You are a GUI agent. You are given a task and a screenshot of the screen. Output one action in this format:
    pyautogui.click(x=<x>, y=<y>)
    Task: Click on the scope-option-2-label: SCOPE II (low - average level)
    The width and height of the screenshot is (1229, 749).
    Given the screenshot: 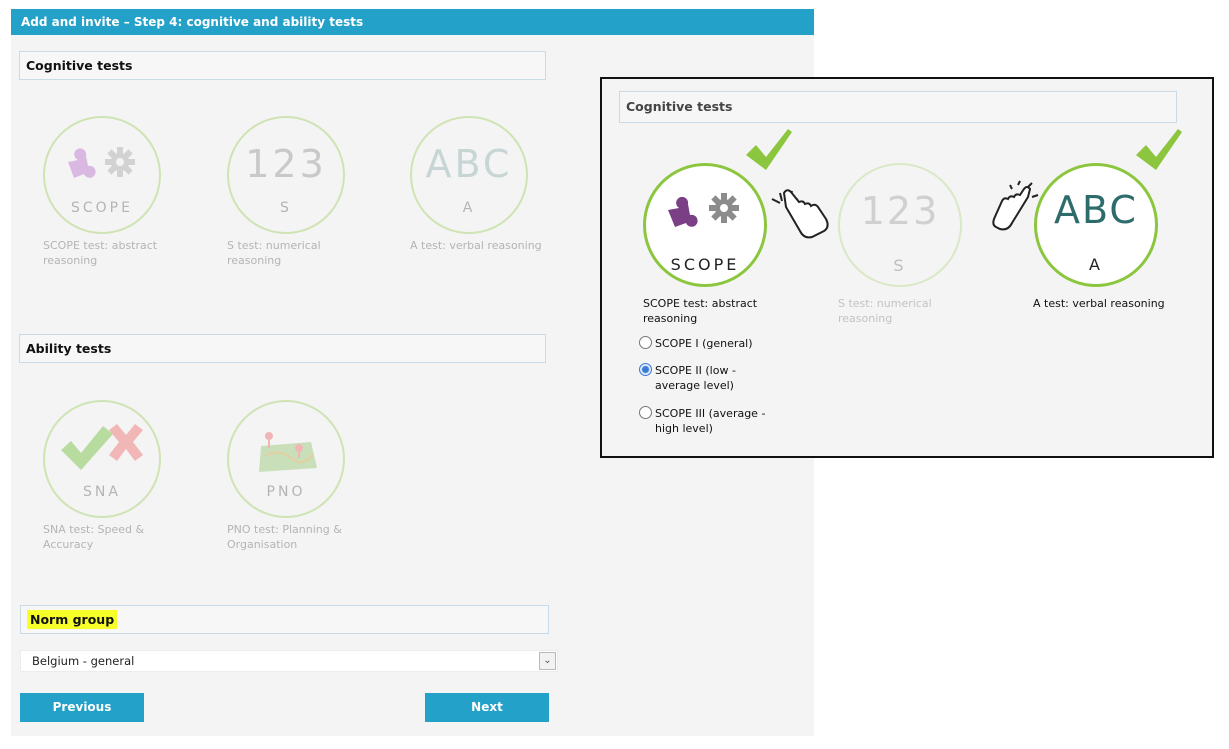 What is the action you would take?
    pyautogui.click(x=695, y=378)
    